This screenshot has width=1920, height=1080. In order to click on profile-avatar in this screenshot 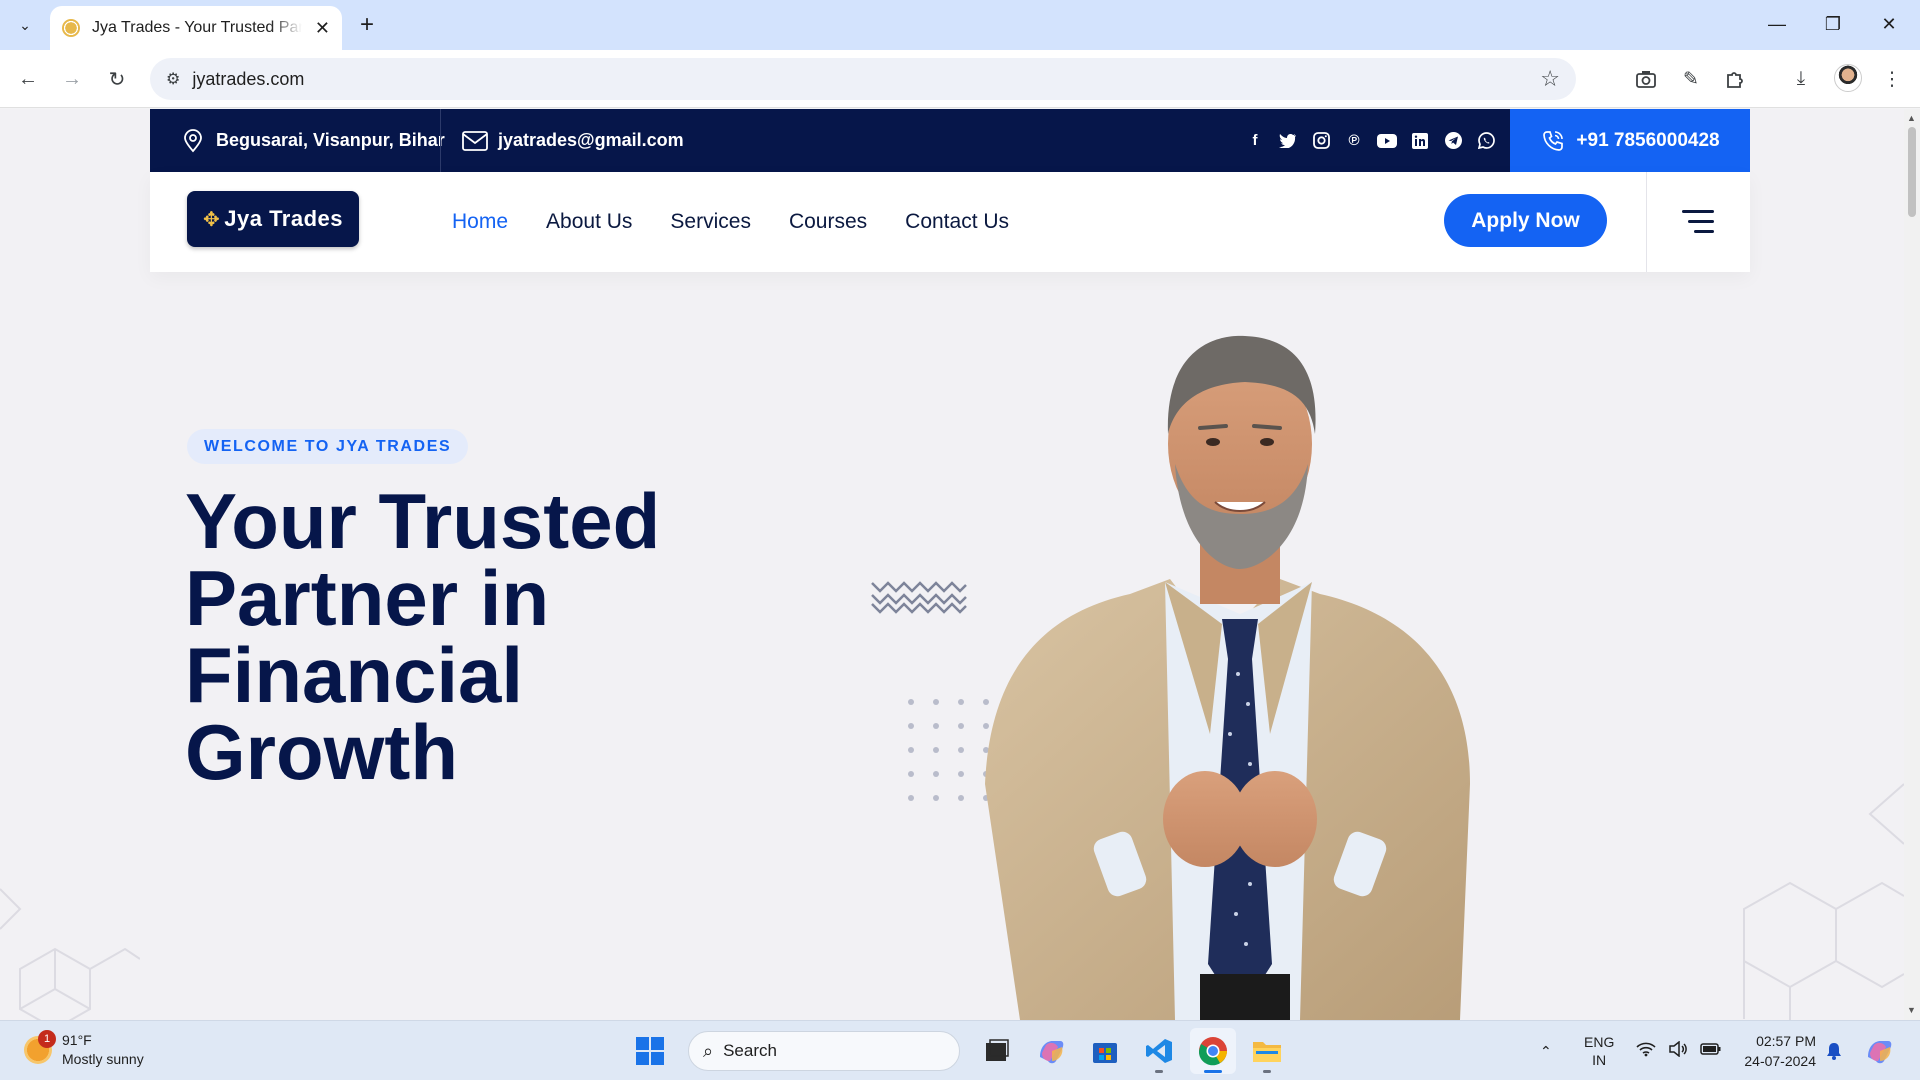, I will do `click(1848, 78)`.